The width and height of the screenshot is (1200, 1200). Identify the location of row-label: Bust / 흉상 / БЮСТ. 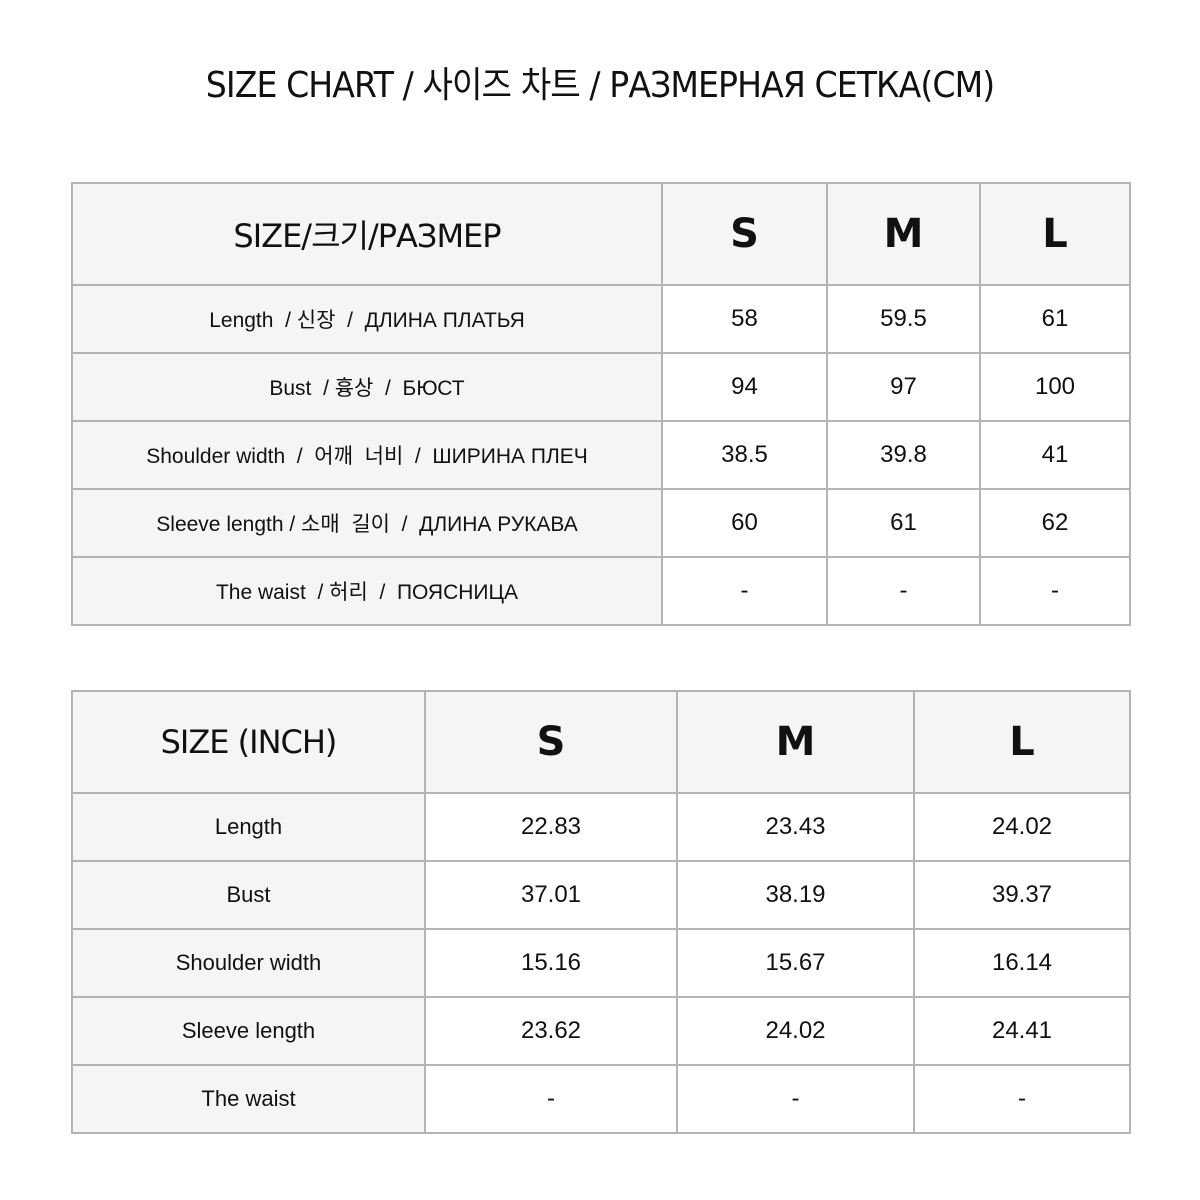
(367, 387).